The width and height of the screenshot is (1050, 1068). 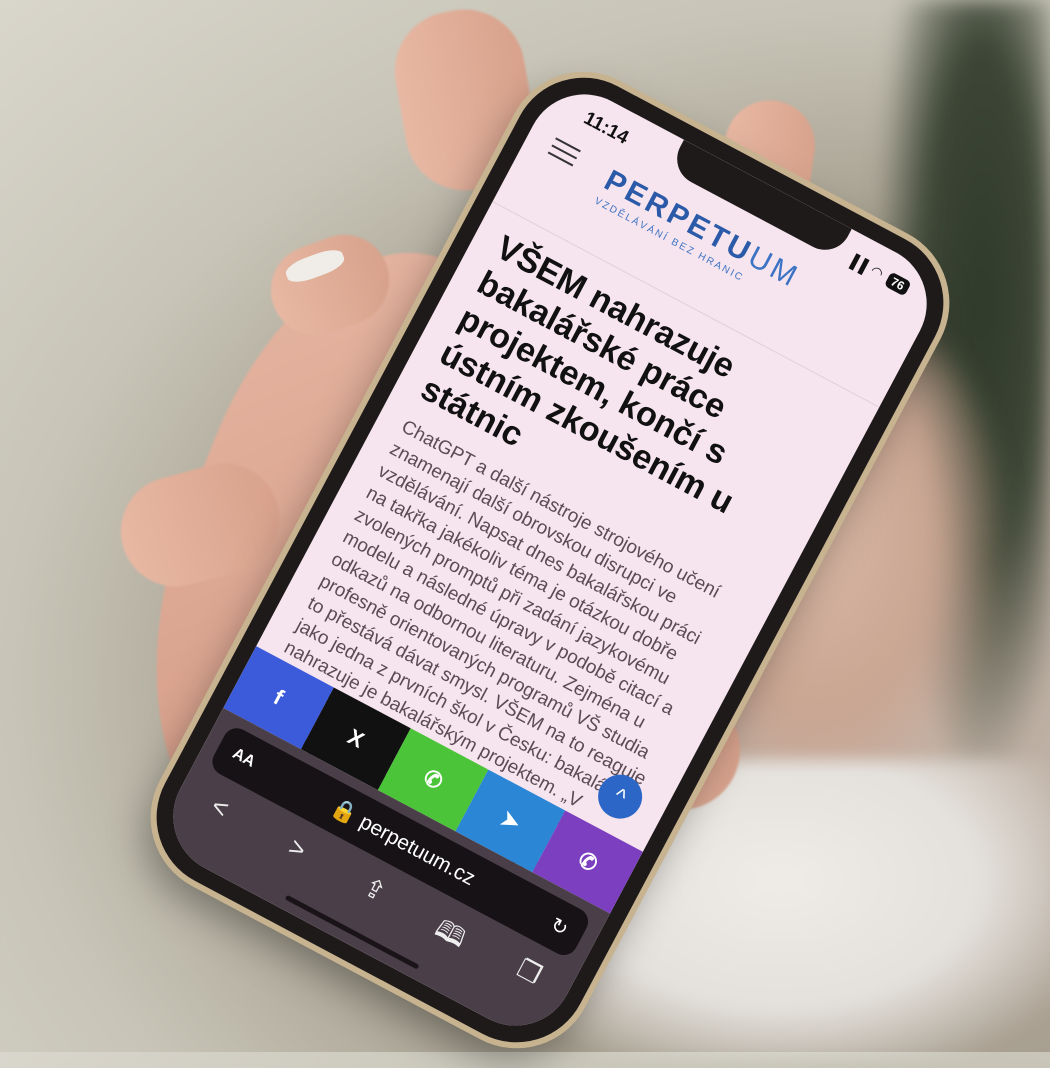 What do you see at coordinates (897, 283) in the screenshot?
I see `battery-icon: 76` at bounding box center [897, 283].